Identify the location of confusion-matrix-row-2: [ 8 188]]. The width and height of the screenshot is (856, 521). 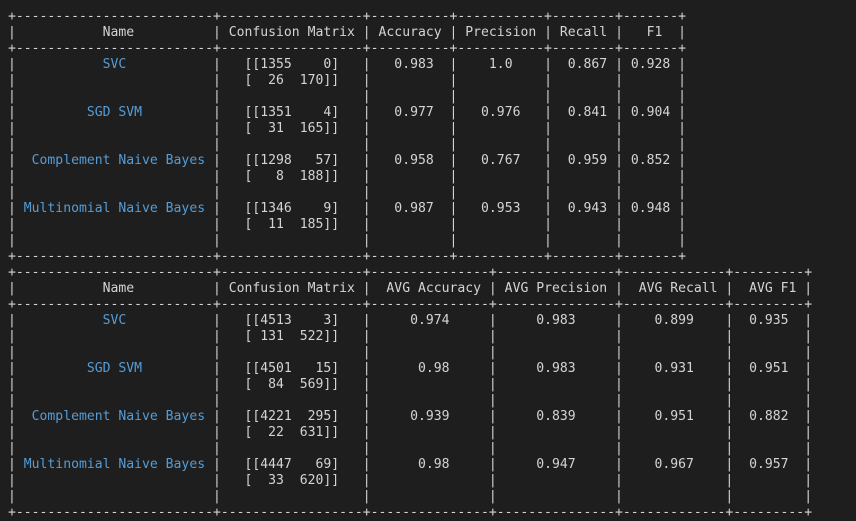
(291, 176).